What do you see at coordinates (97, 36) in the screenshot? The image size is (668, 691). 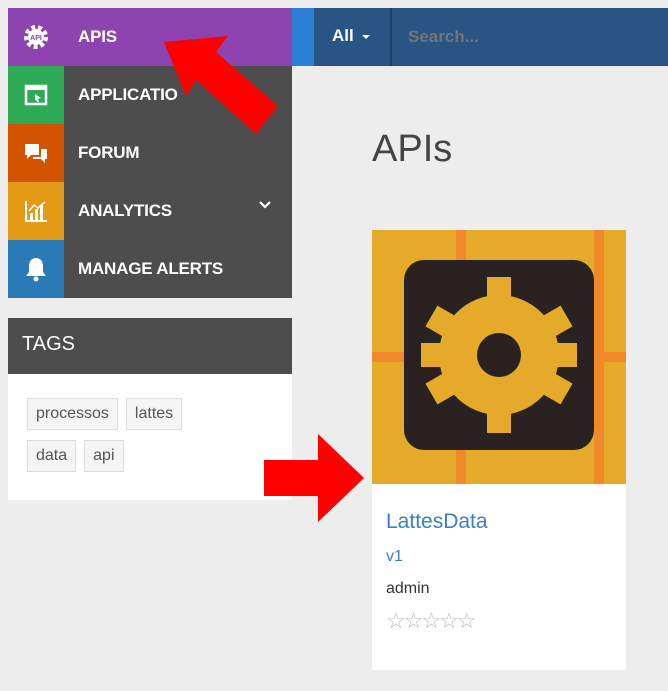 I see `nav-item-label: APIS` at bounding box center [97, 36].